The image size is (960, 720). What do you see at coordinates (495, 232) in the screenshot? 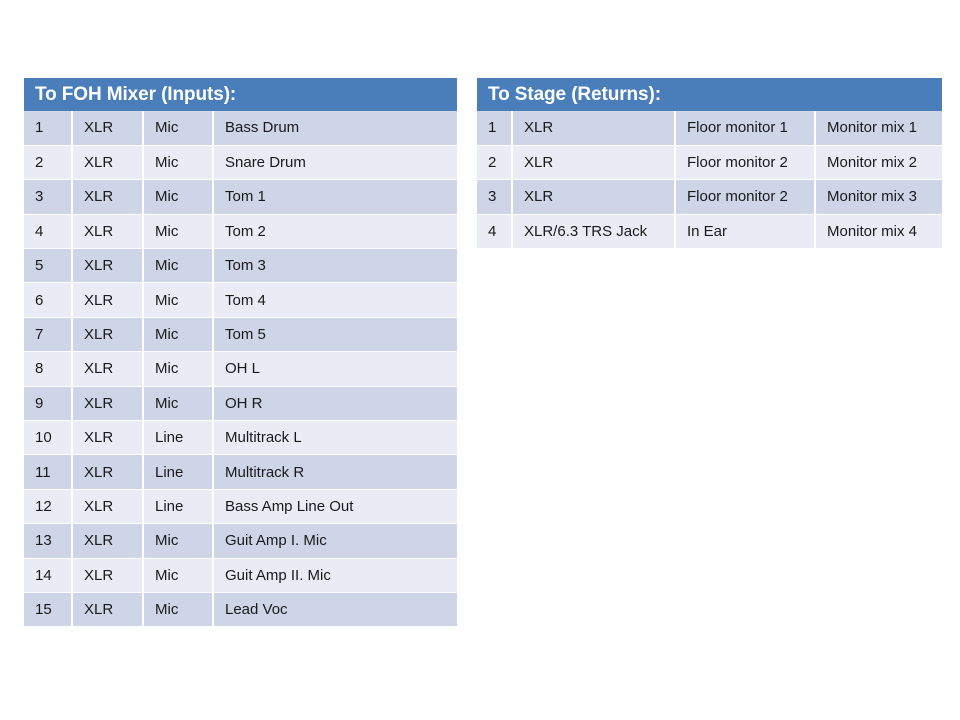
I see `return-number: 4` at bounding box center [495, 232].